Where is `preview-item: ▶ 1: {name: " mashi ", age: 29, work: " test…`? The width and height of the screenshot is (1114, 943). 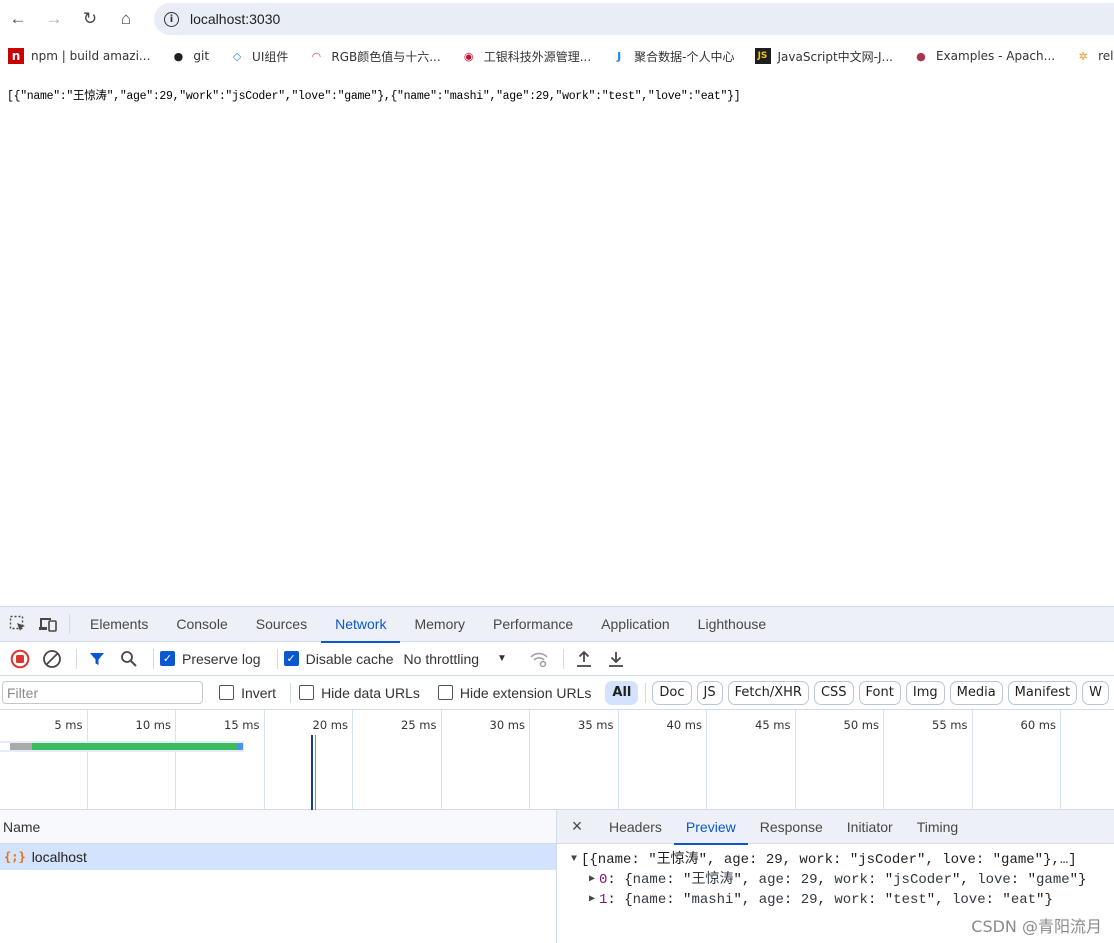
preview-item: ▶ 1: {name: " mashi ", age: 29, work: " test… is located at coordinates (835, 900).